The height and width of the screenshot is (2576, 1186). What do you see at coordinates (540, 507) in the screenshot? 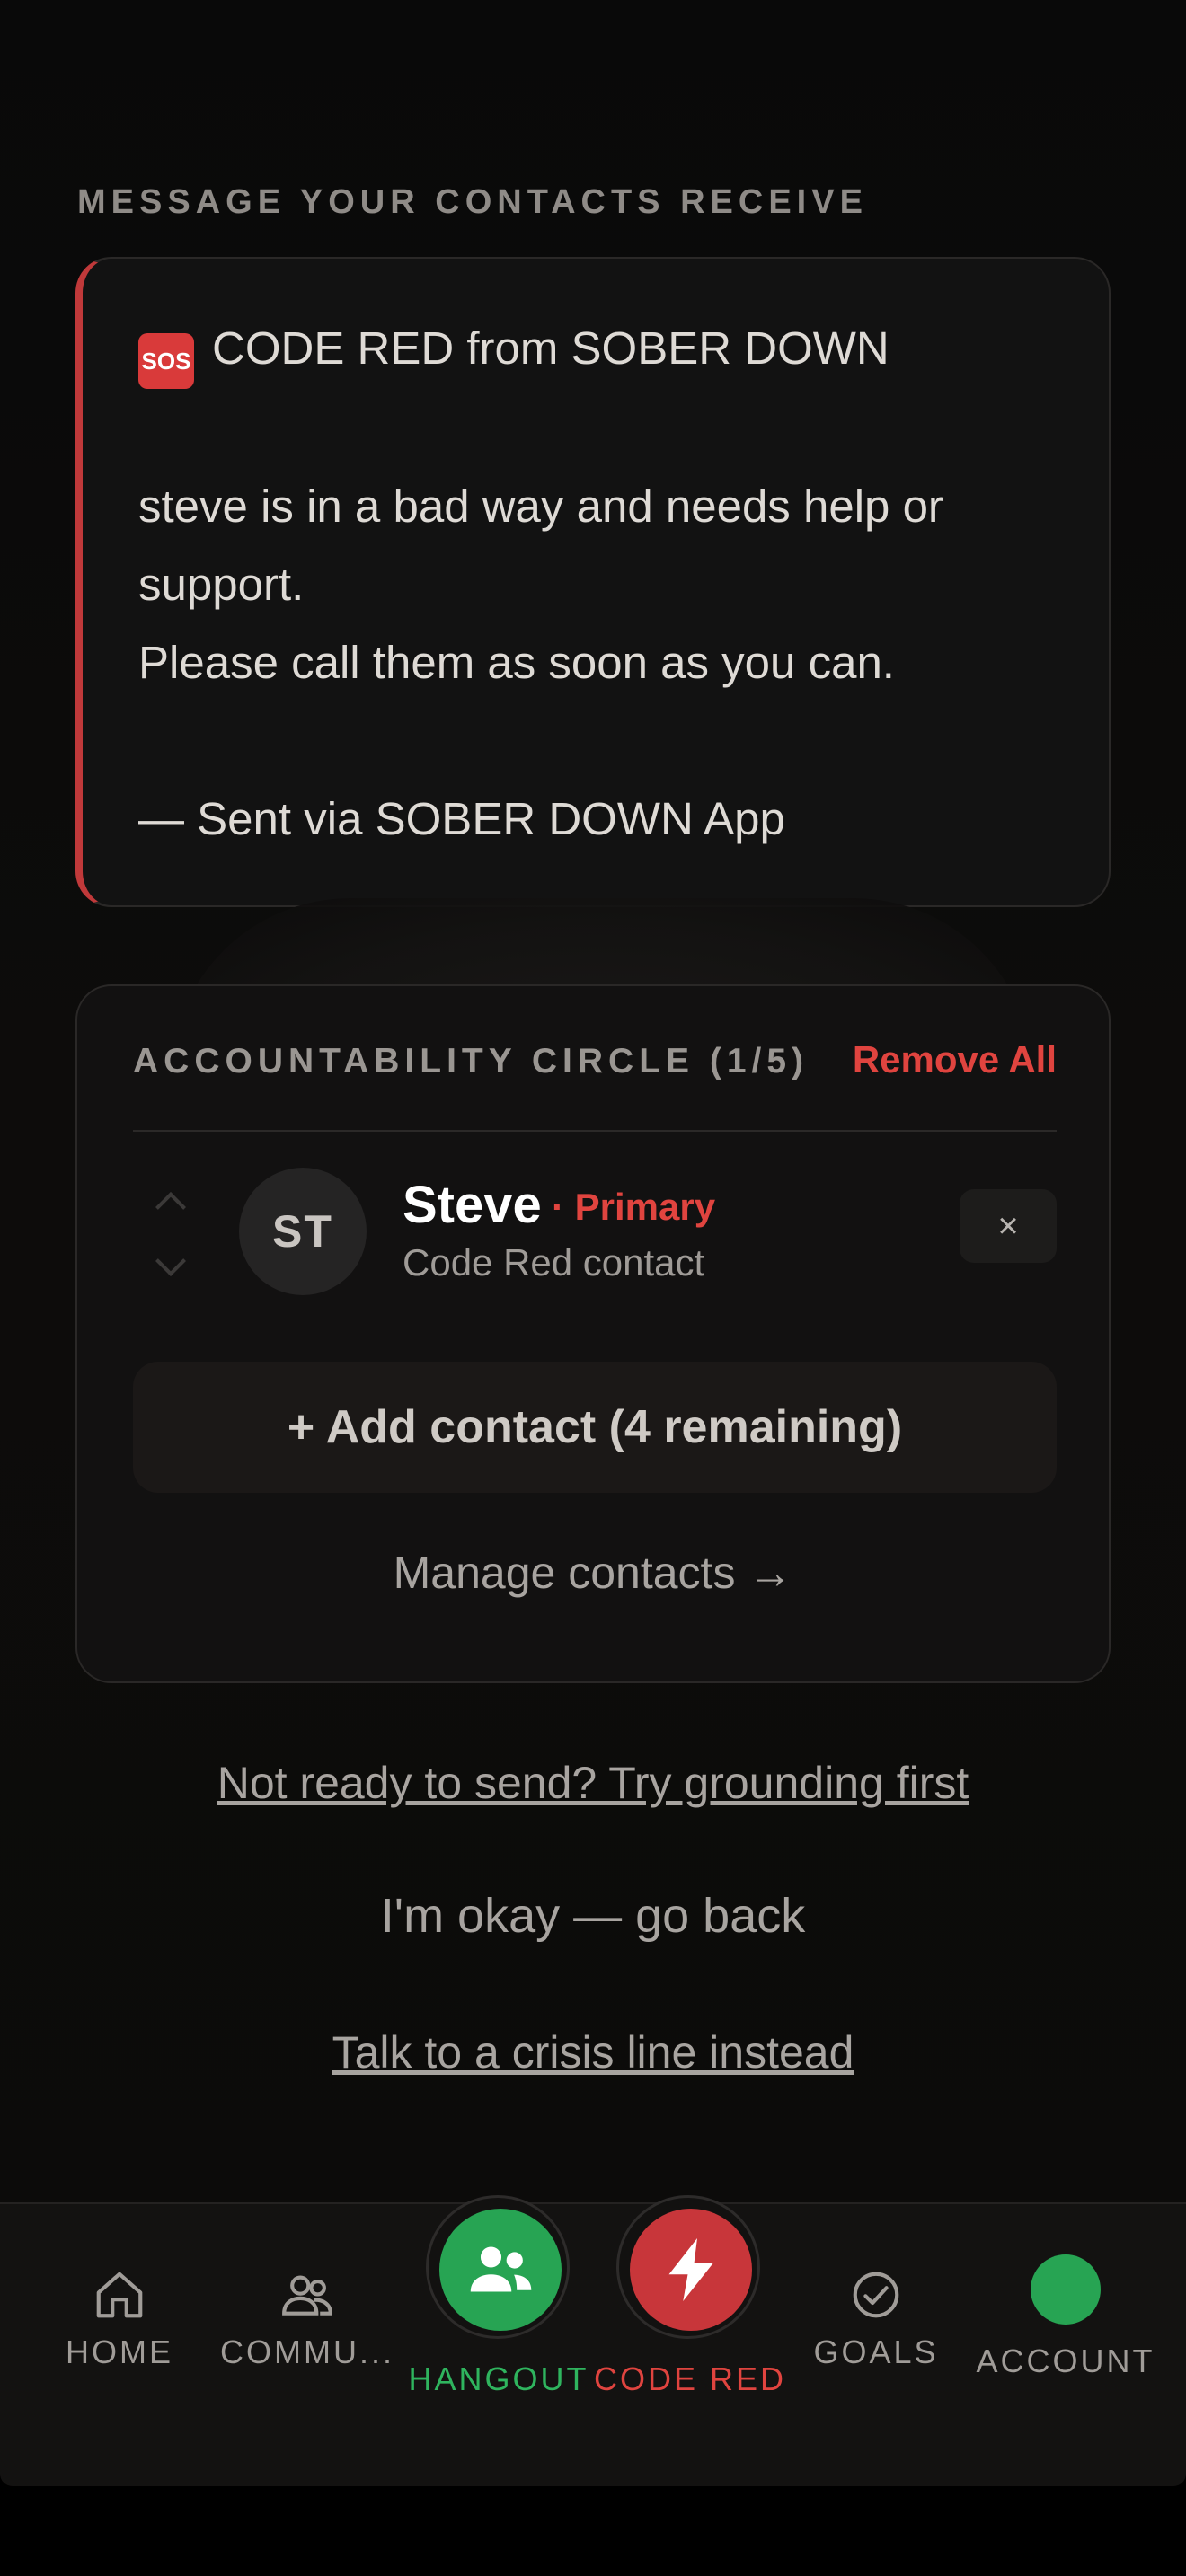
I see `message-line-1: steve is in a bad way and needs help or` at bounding box center [540, 507].